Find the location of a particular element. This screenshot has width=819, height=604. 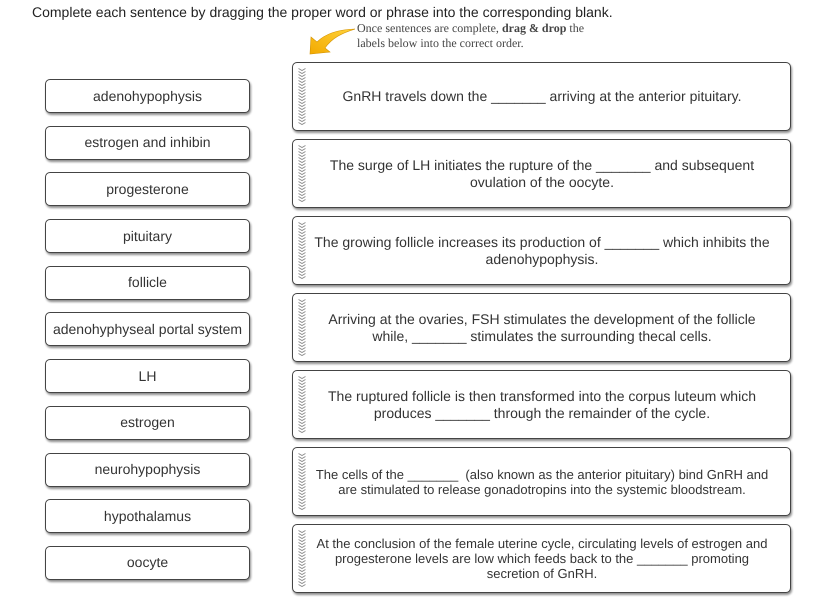

answer-tile: follicle is located at coordinates (147, 283).